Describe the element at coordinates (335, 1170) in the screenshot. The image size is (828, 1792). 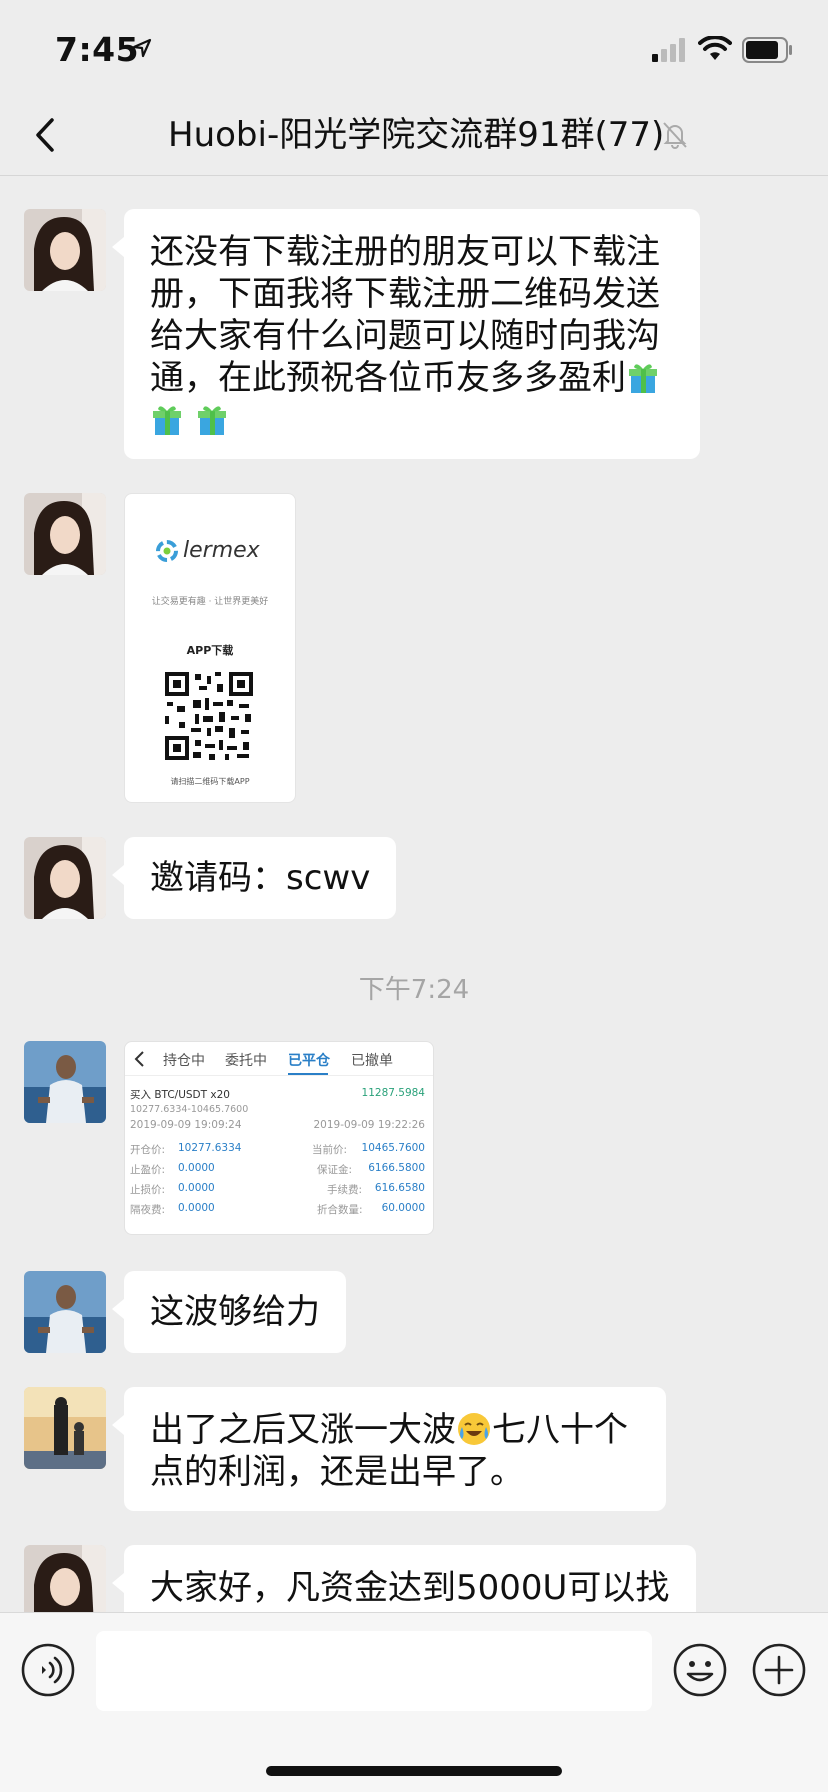
I see `margin-label: 保证金:` at that location.